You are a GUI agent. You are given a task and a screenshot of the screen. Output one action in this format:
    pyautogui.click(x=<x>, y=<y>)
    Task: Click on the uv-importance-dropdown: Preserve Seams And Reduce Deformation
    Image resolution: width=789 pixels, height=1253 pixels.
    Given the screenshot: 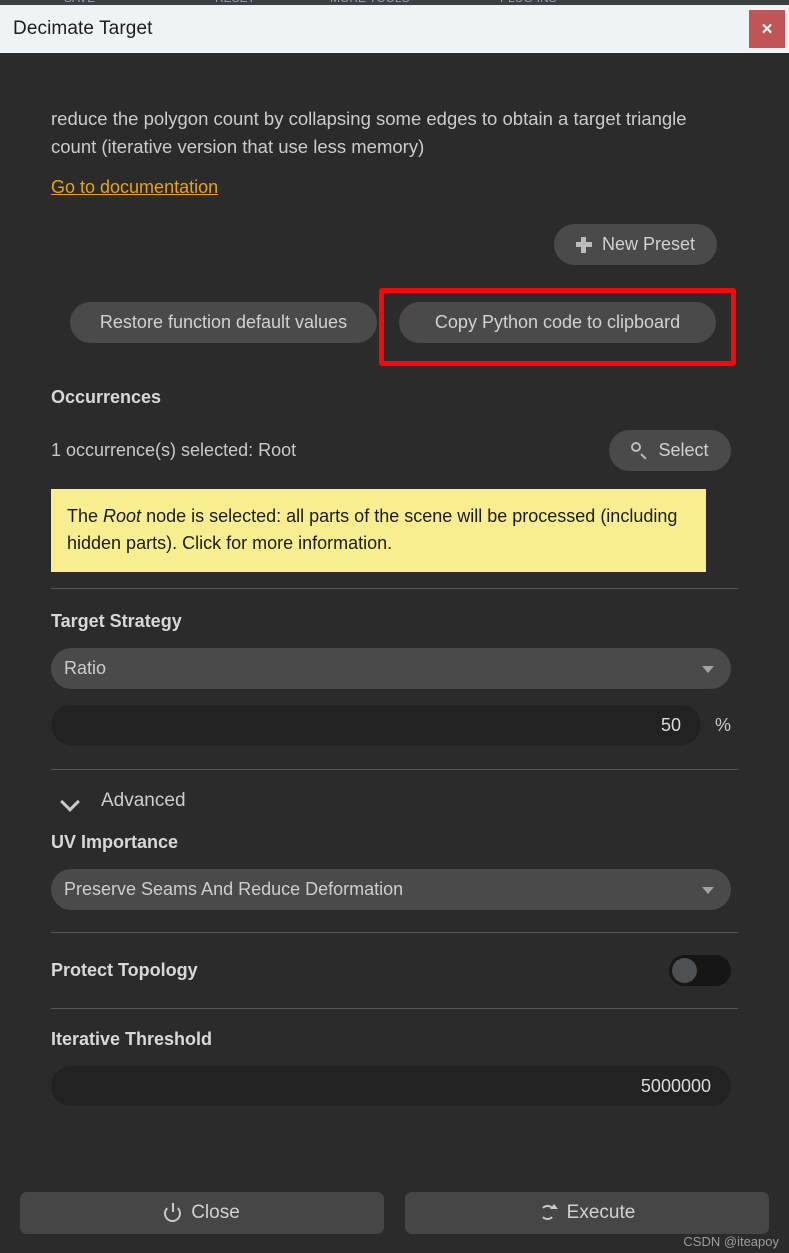 What is the action you would take?
    pyautogui.click(x=391, y=889)
    